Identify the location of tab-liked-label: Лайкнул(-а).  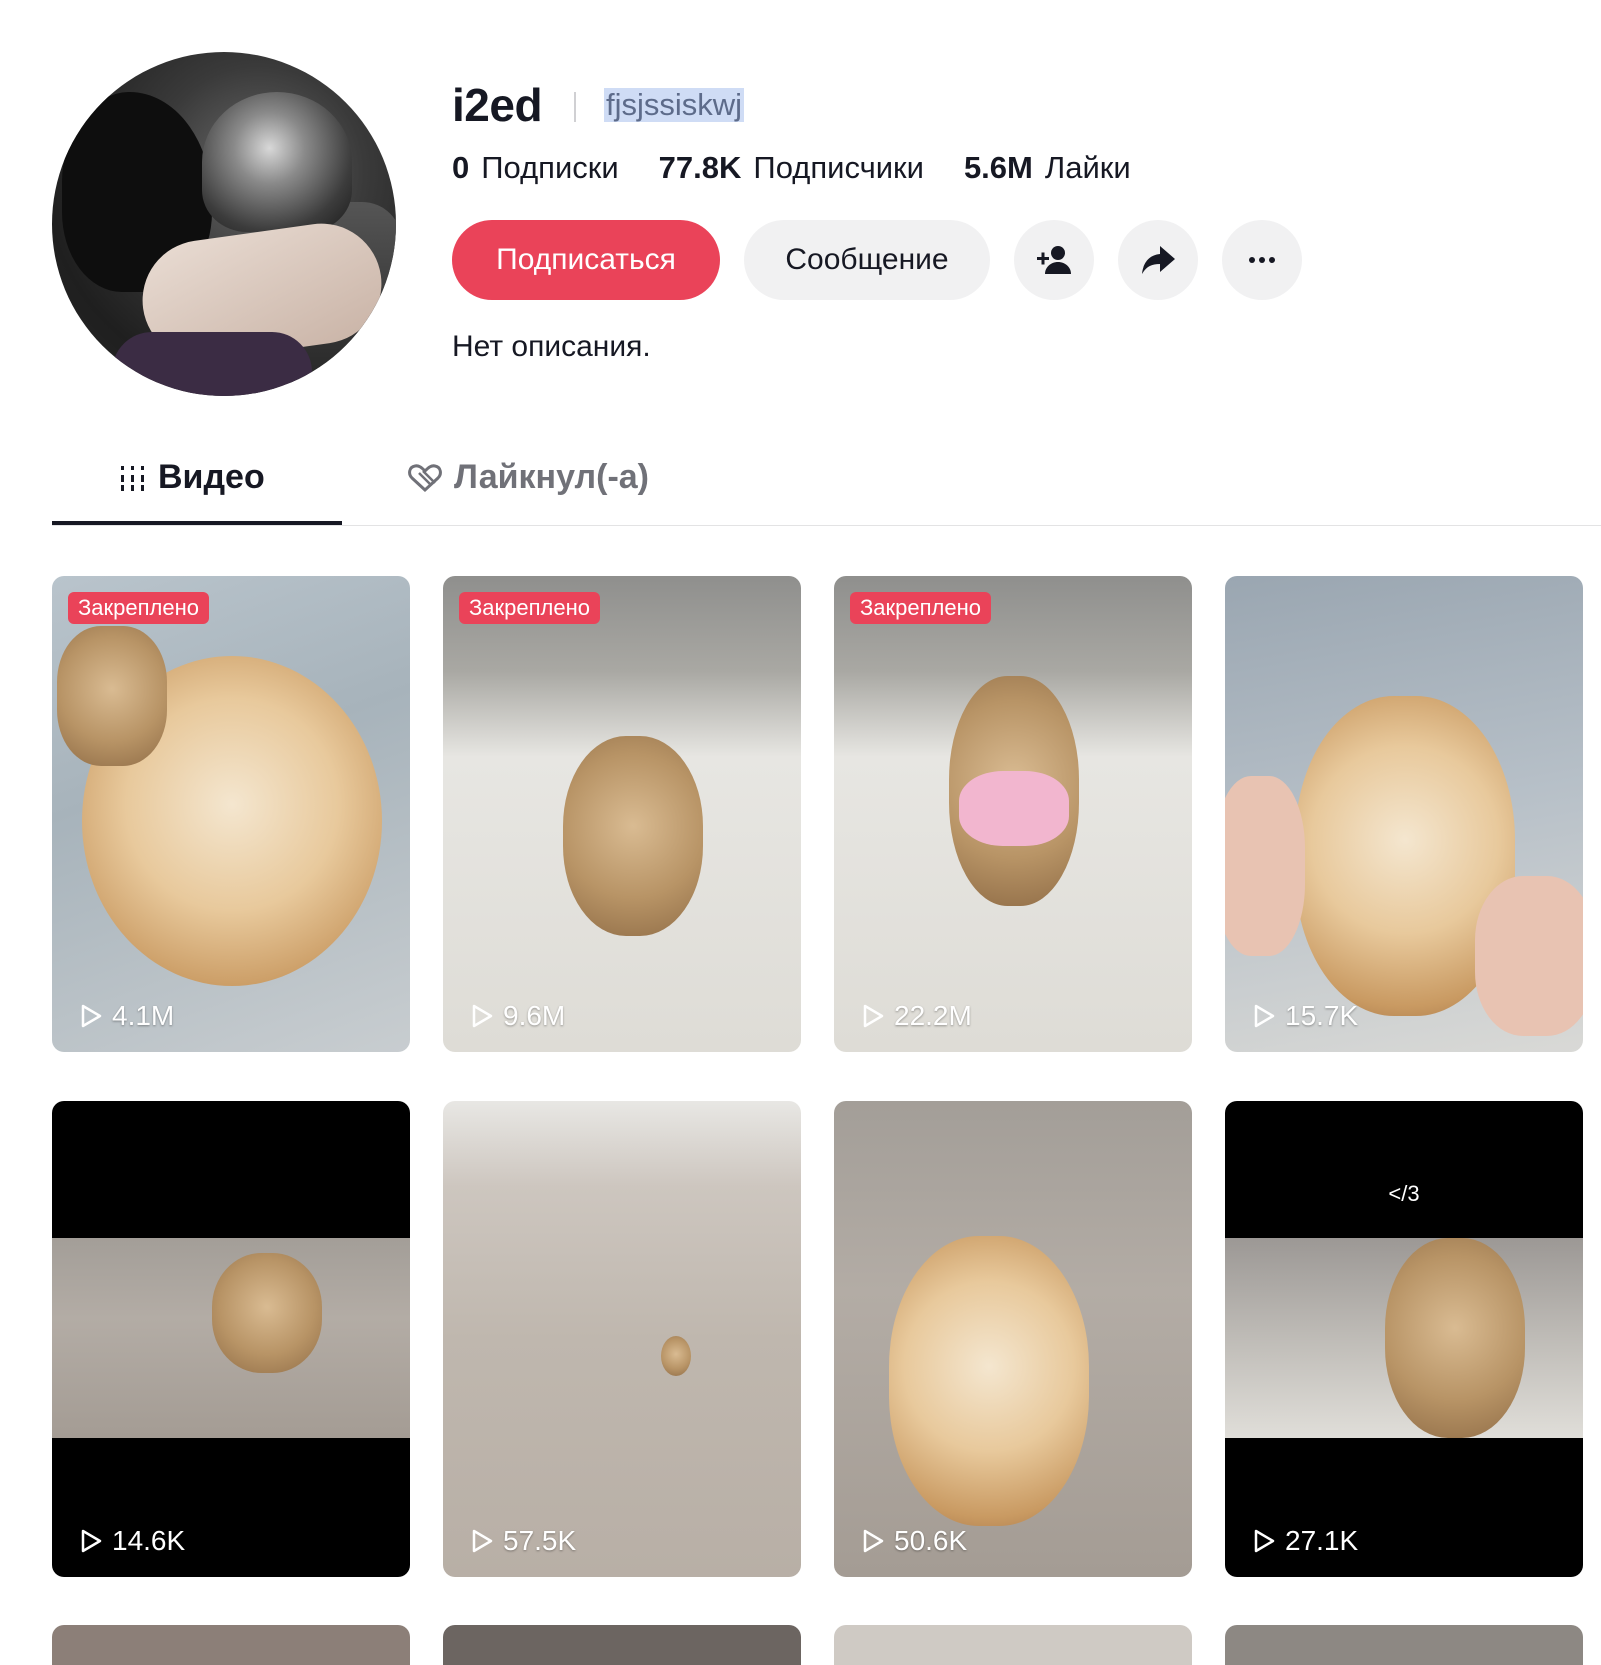
(552, 477).